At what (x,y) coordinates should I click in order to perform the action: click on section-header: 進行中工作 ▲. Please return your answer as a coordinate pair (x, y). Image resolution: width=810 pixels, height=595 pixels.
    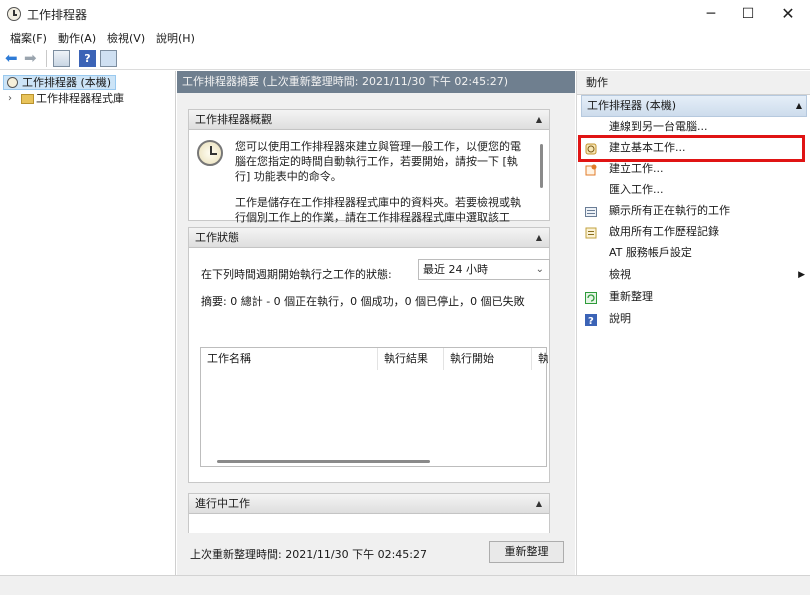
    Looking at the image, I should click on (369, 504).